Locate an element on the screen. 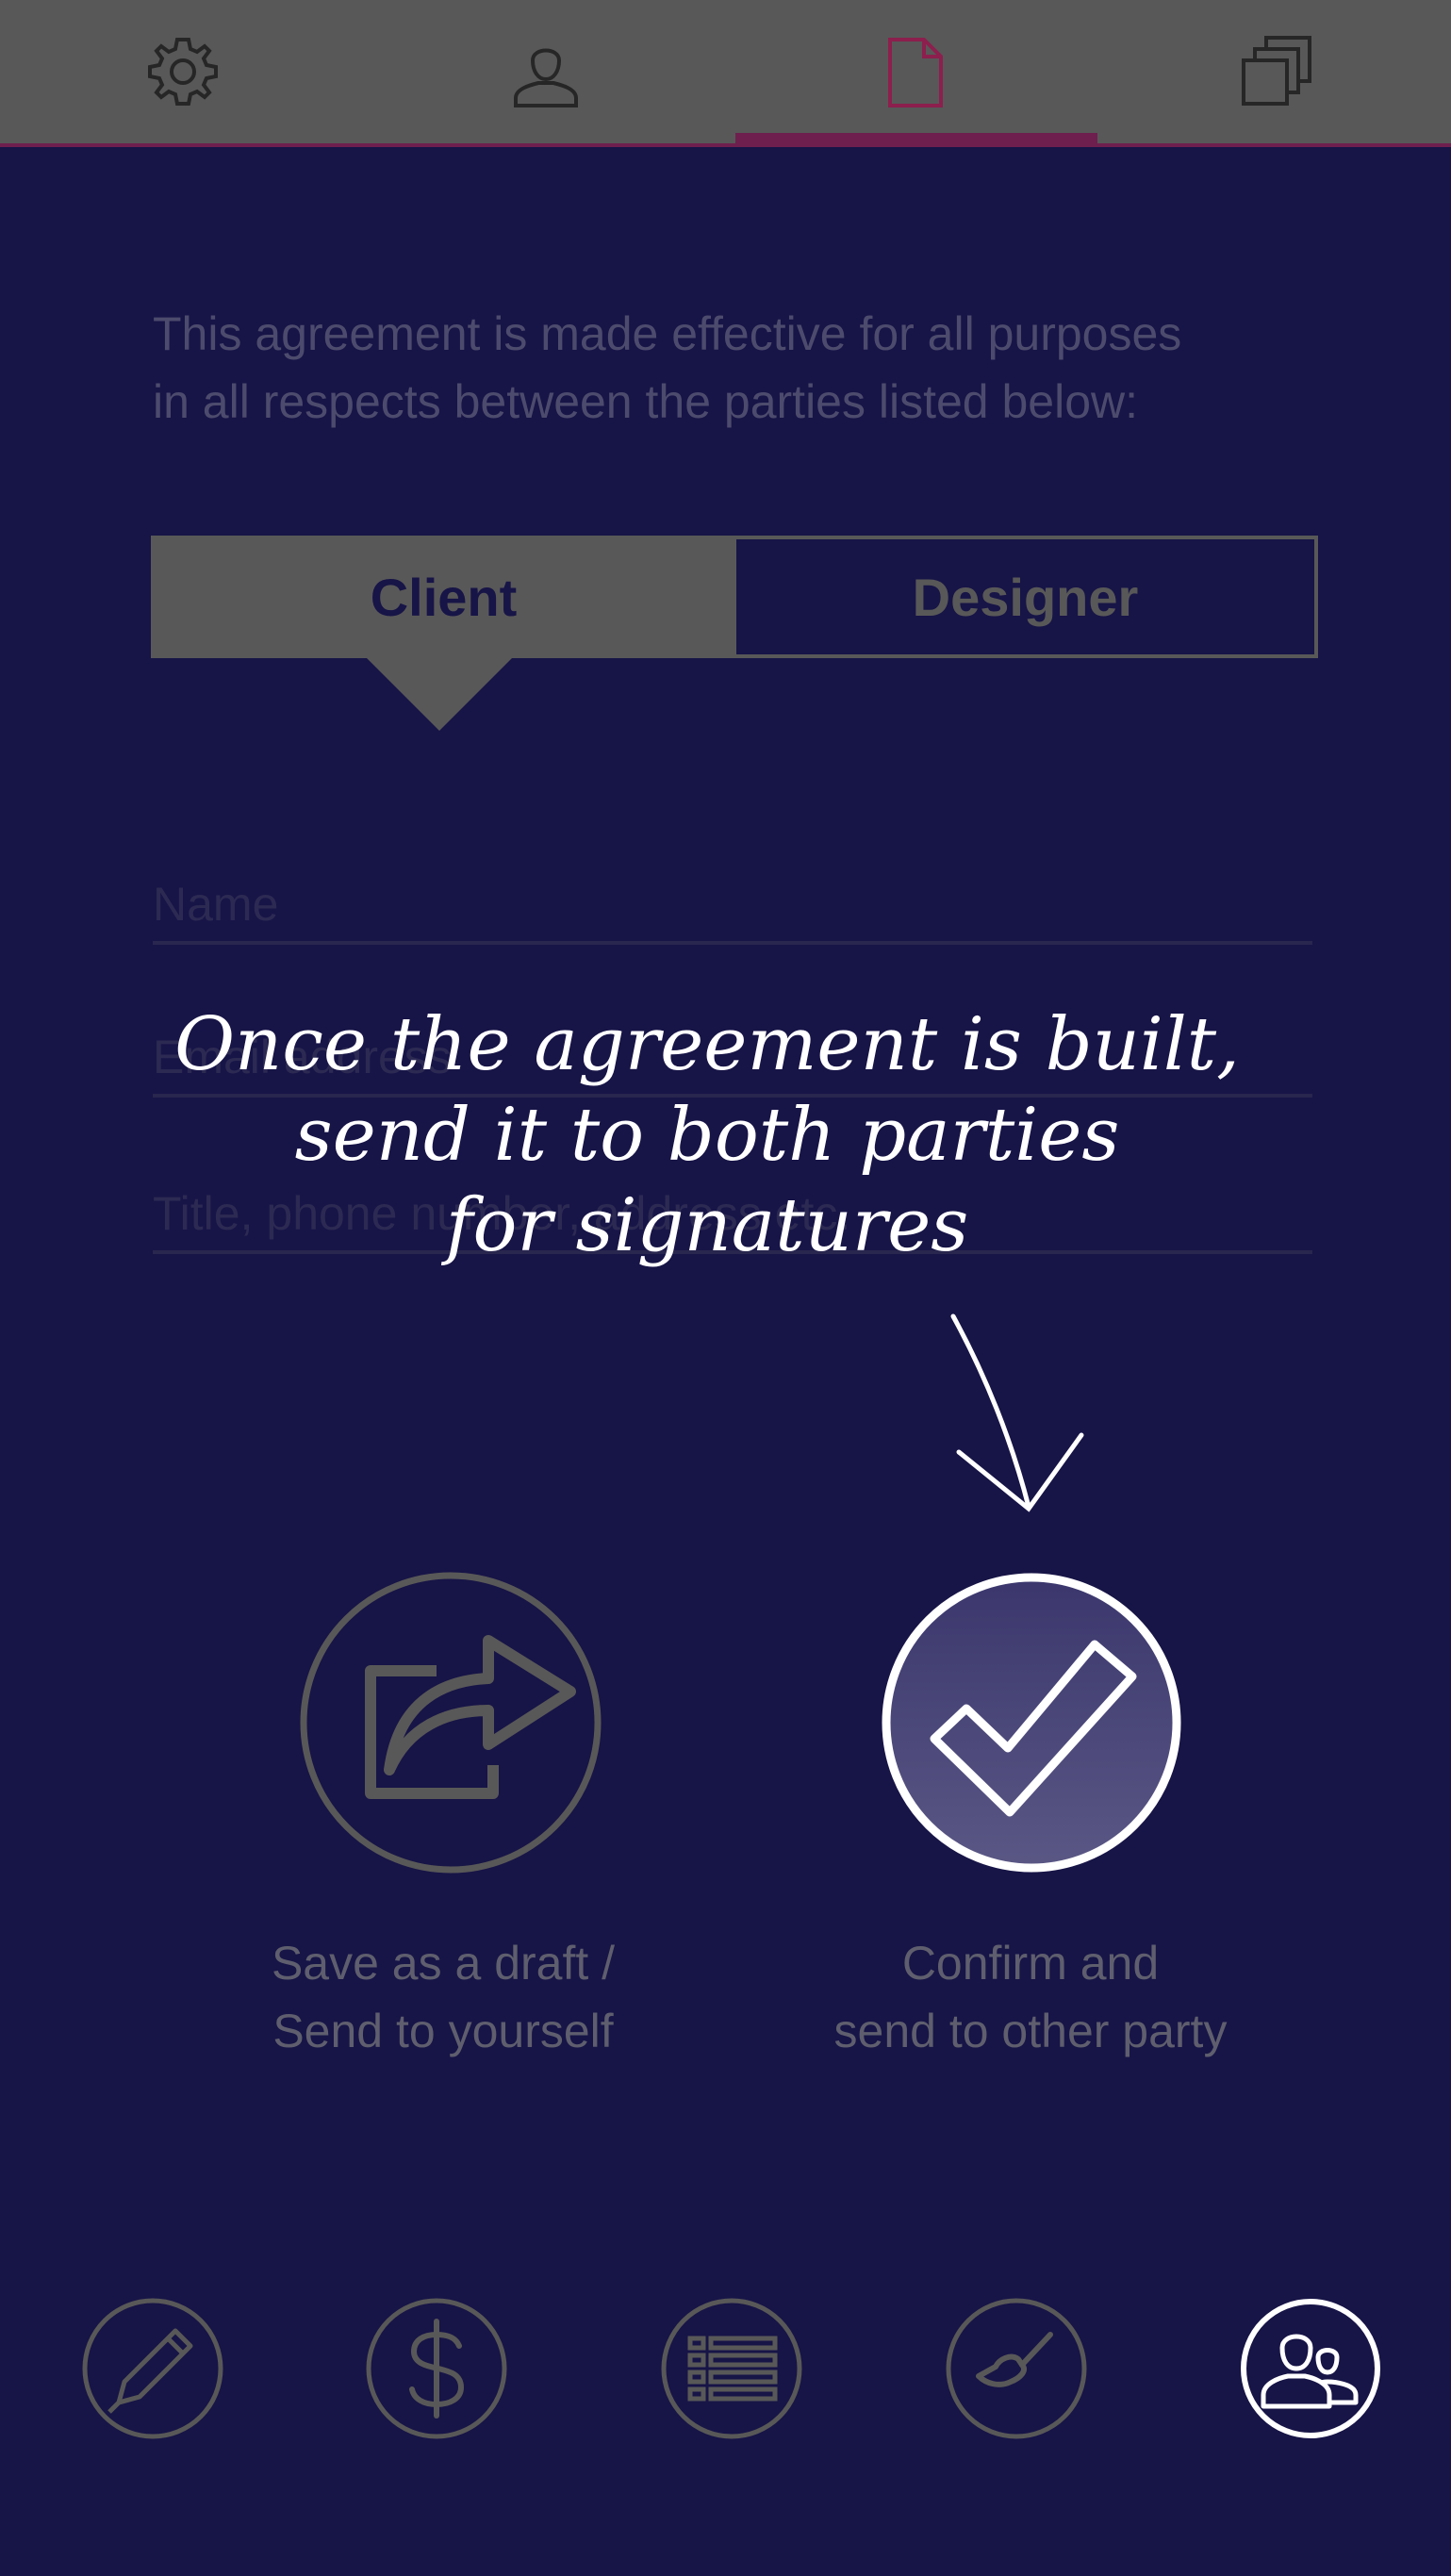 Image resolution: width=1451 pixels, height=2576 pixels. pencil-icon is located at coordinates (152, 2368).